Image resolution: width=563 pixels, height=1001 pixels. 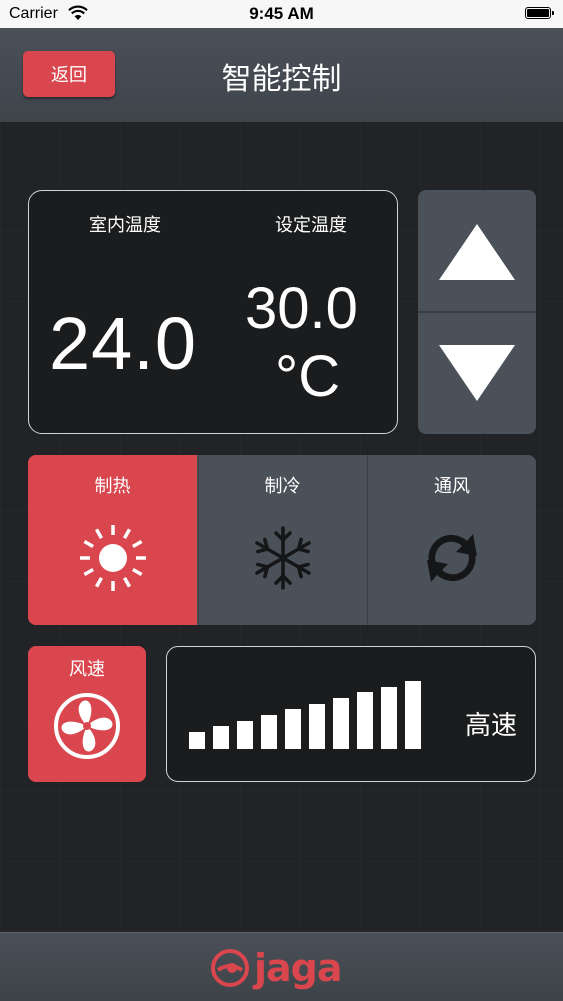 What do you see at coordinates (298, 968) in the screenshot?
I see `logo-text: jaga` at bounding box center [298, 968].